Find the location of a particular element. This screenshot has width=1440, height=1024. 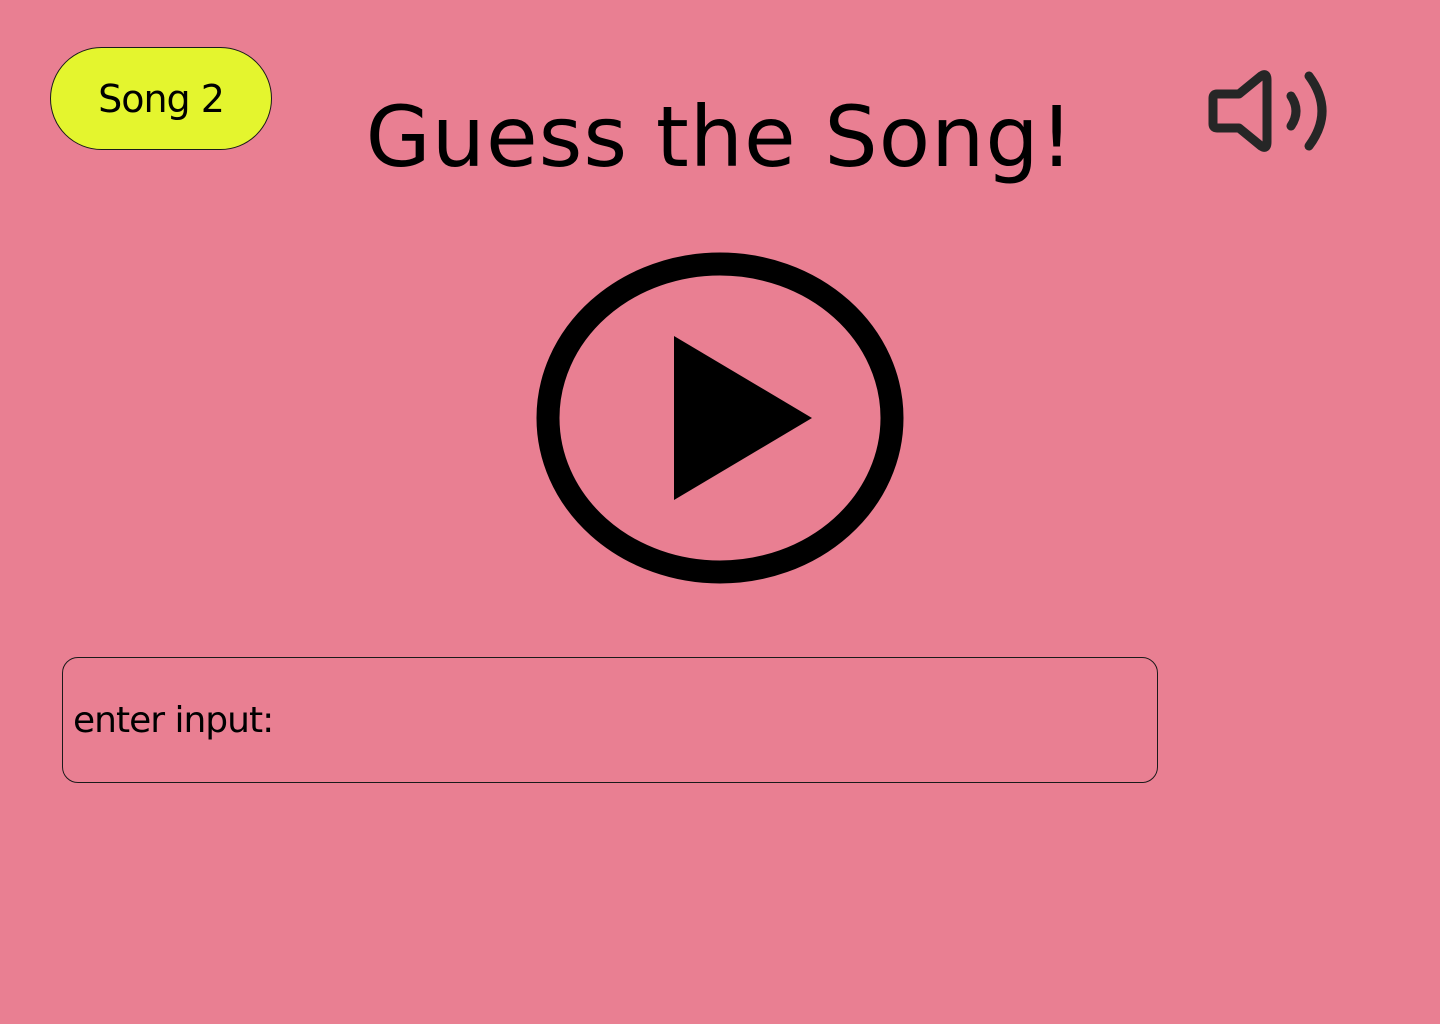

play-circle-icon is located at coordinates (720, 418).